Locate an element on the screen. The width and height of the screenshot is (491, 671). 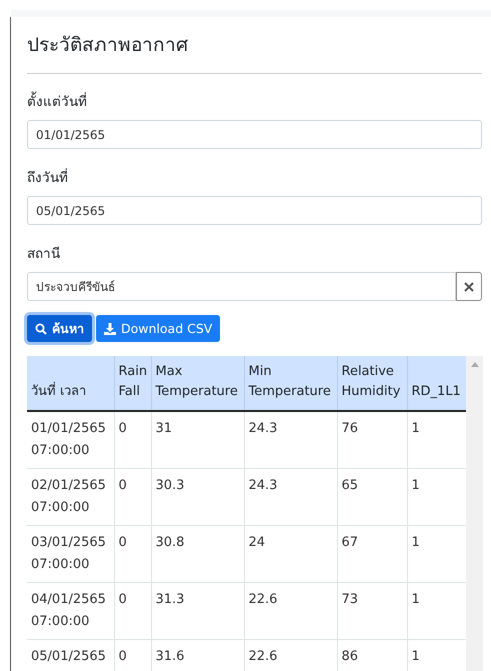
page-title: ประวัติสภาพอากาศ is located at coordinates (108, 45).